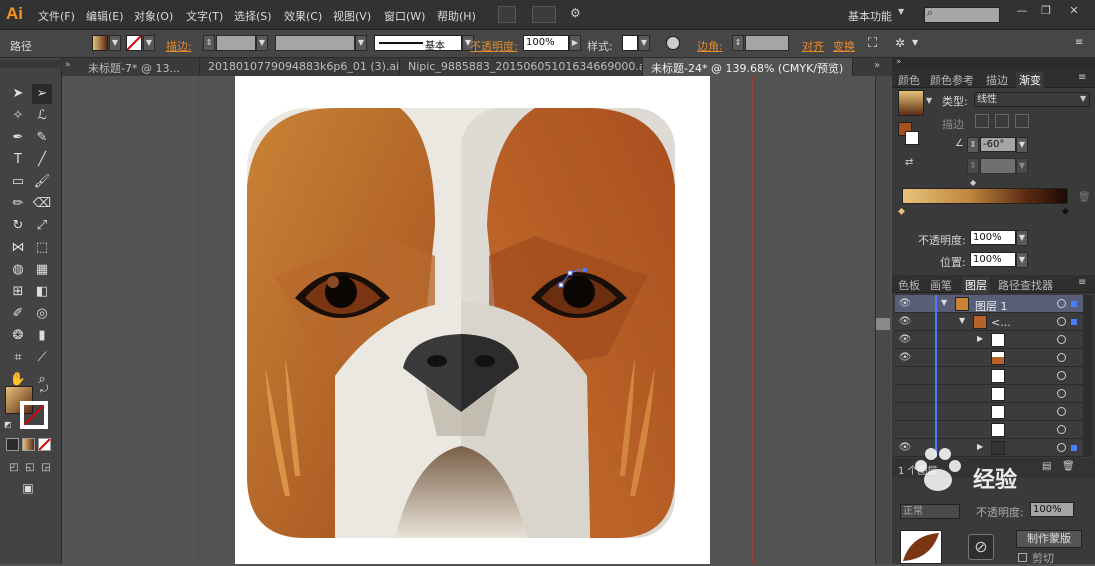 The width and height of the screenshot is (1095, 566). Describe the element at coordinates (18, 358) in the screenshot. I see `artboard-tool-icon: ⌗` at that location.